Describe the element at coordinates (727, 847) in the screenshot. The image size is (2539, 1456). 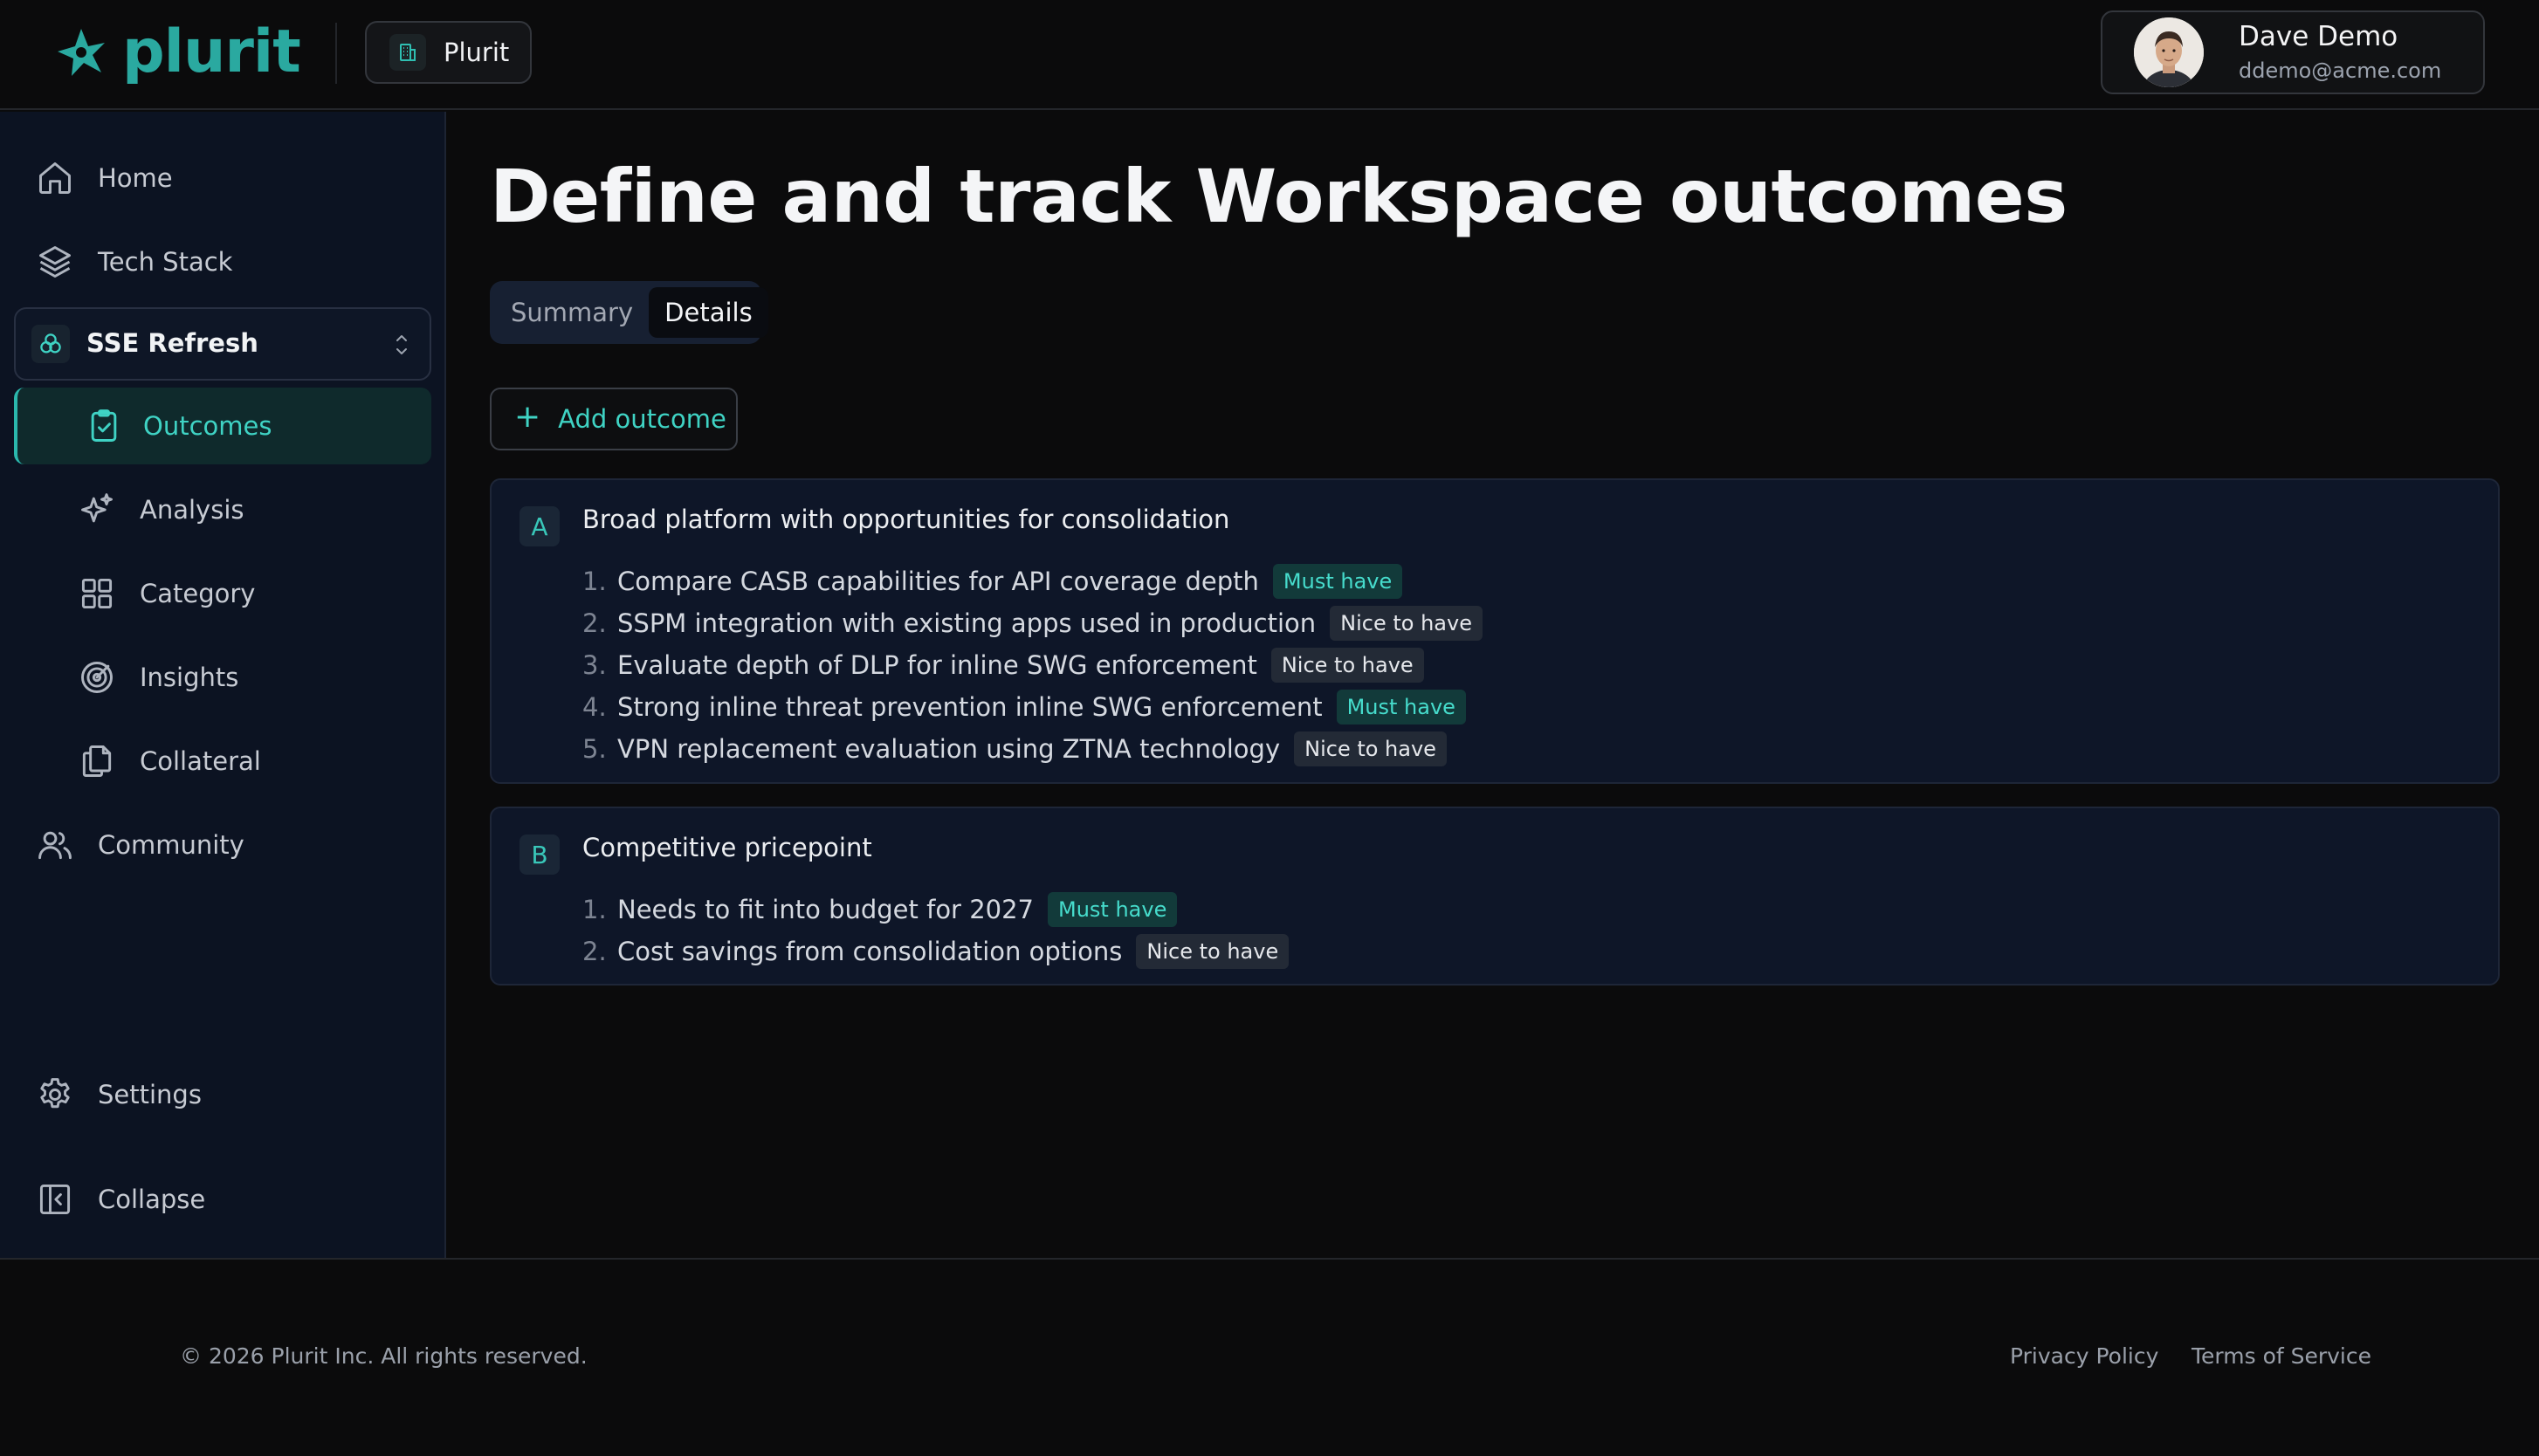
I see `outcome-title: Competitive pricepoint` at that location.